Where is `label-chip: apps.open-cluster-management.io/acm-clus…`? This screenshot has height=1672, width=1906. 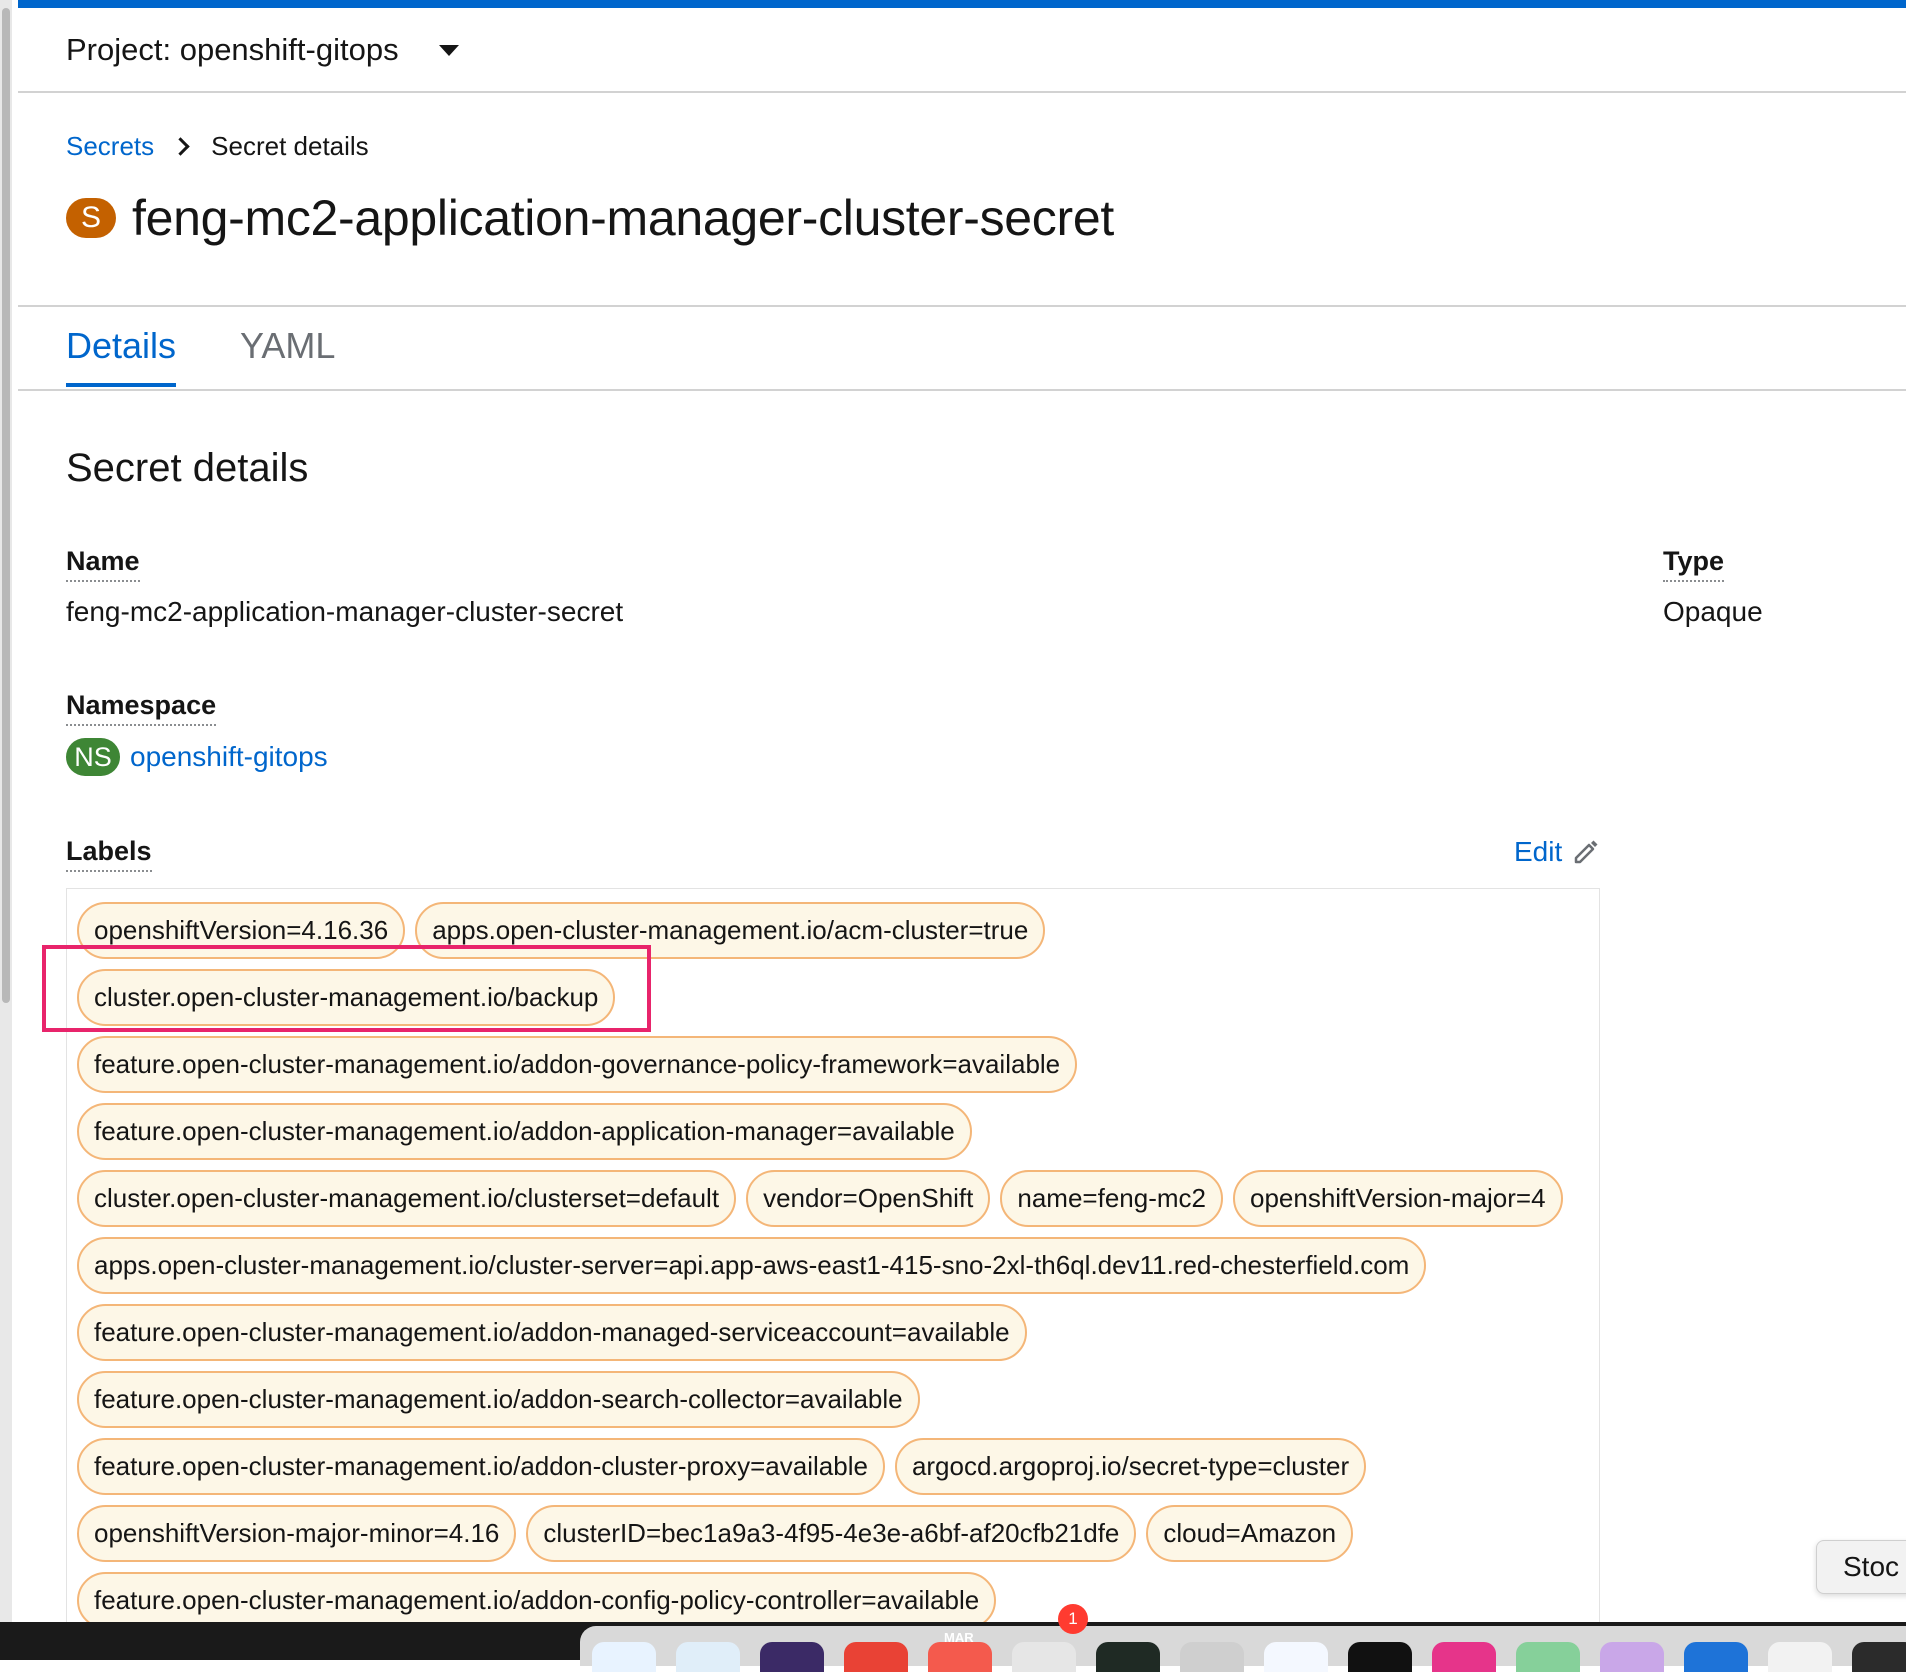 label-chip: apps.open-cluster-management.io/acm-clus… is located at coordinates (730, 930).